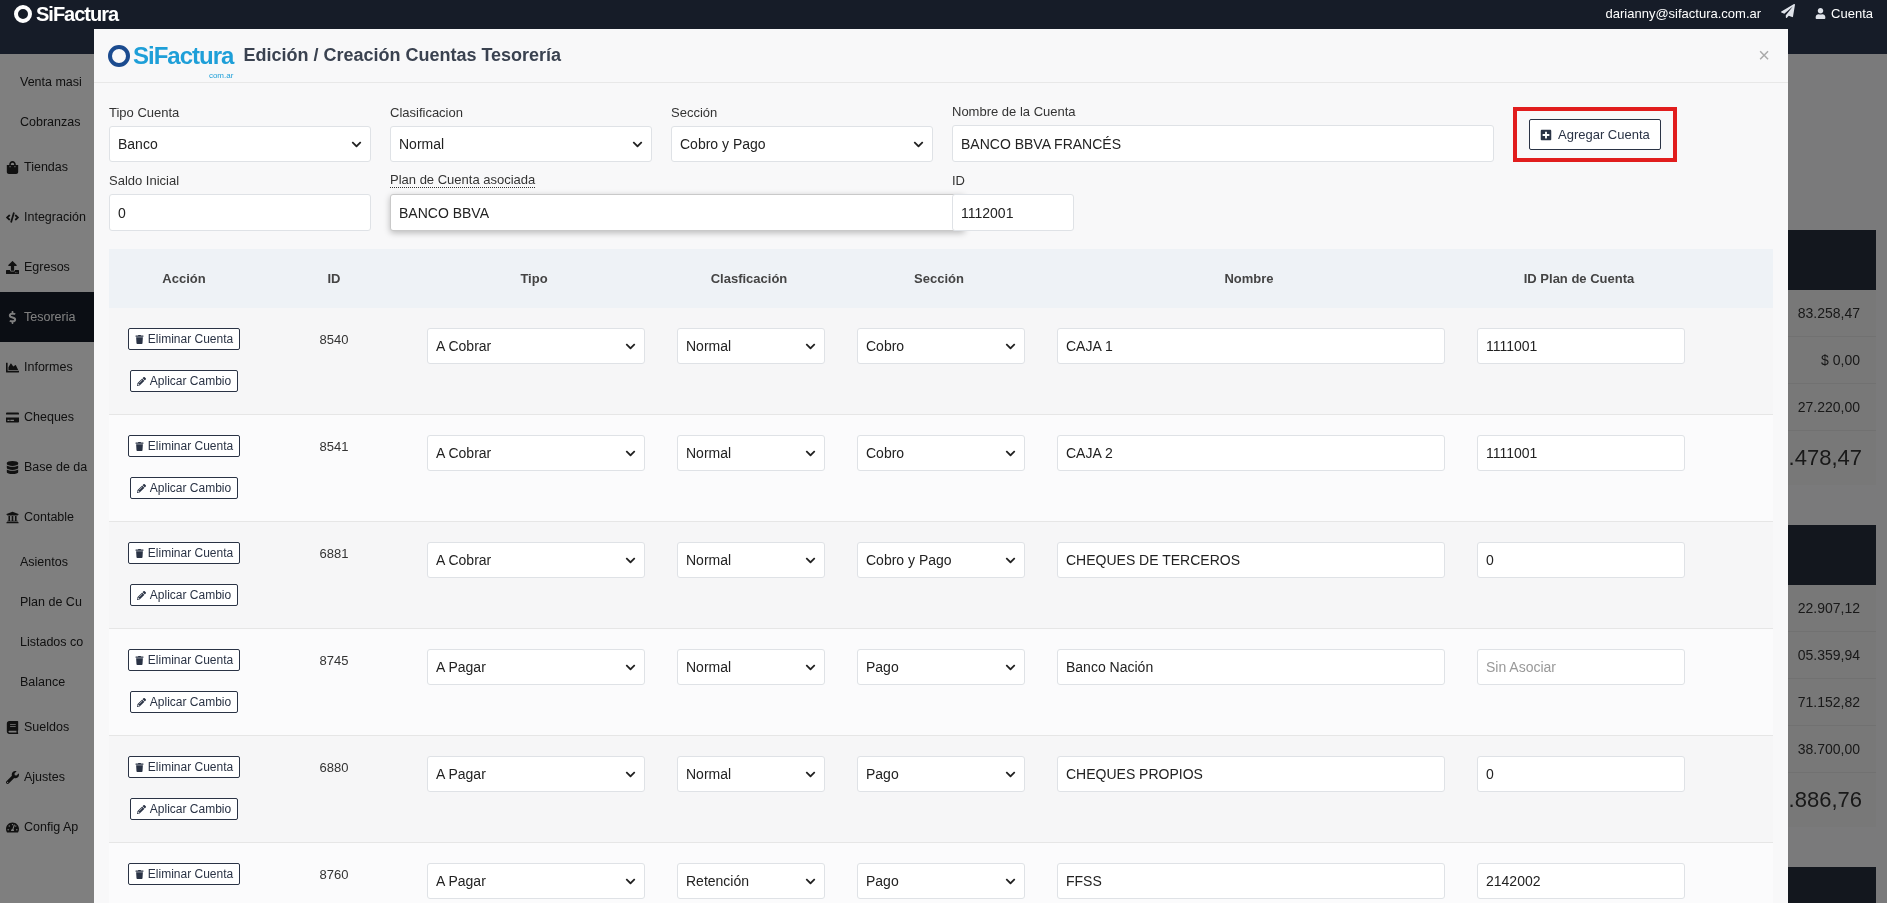 The width and height of the screenshot is (1887, 903). Describe the element at coordinates (334, 446) in the screenshot. I see `table-cell-text: 8541` at that location.